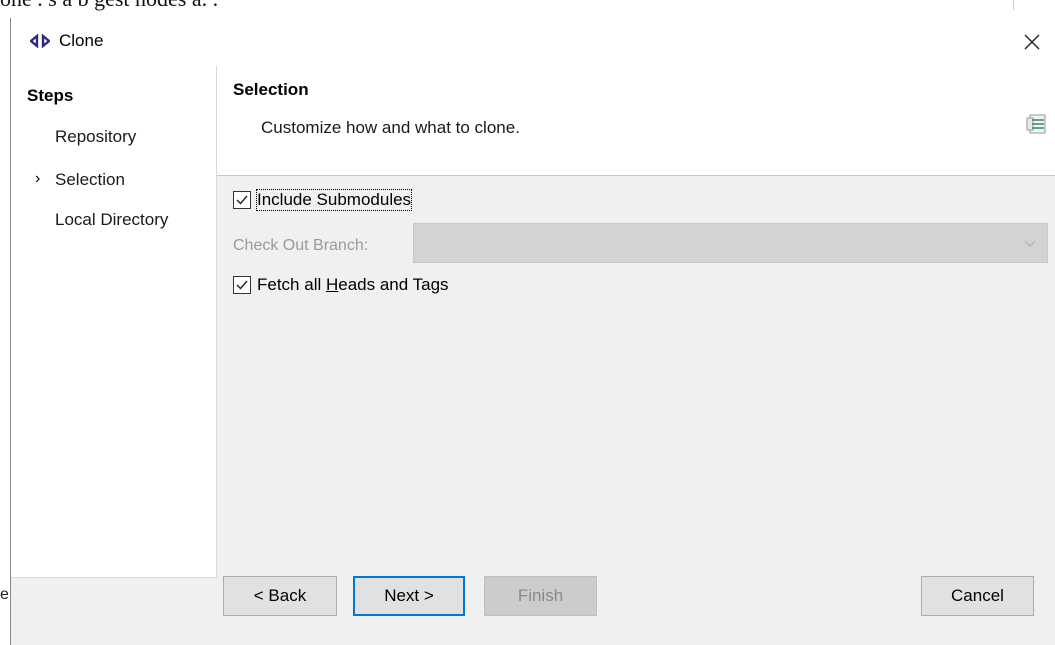 The image size is (1055, 645). What do you see at coordinates (111, 220) in the screenshot?
I see `step-local-directory: Local Directory` at bounding box center [111, 220].